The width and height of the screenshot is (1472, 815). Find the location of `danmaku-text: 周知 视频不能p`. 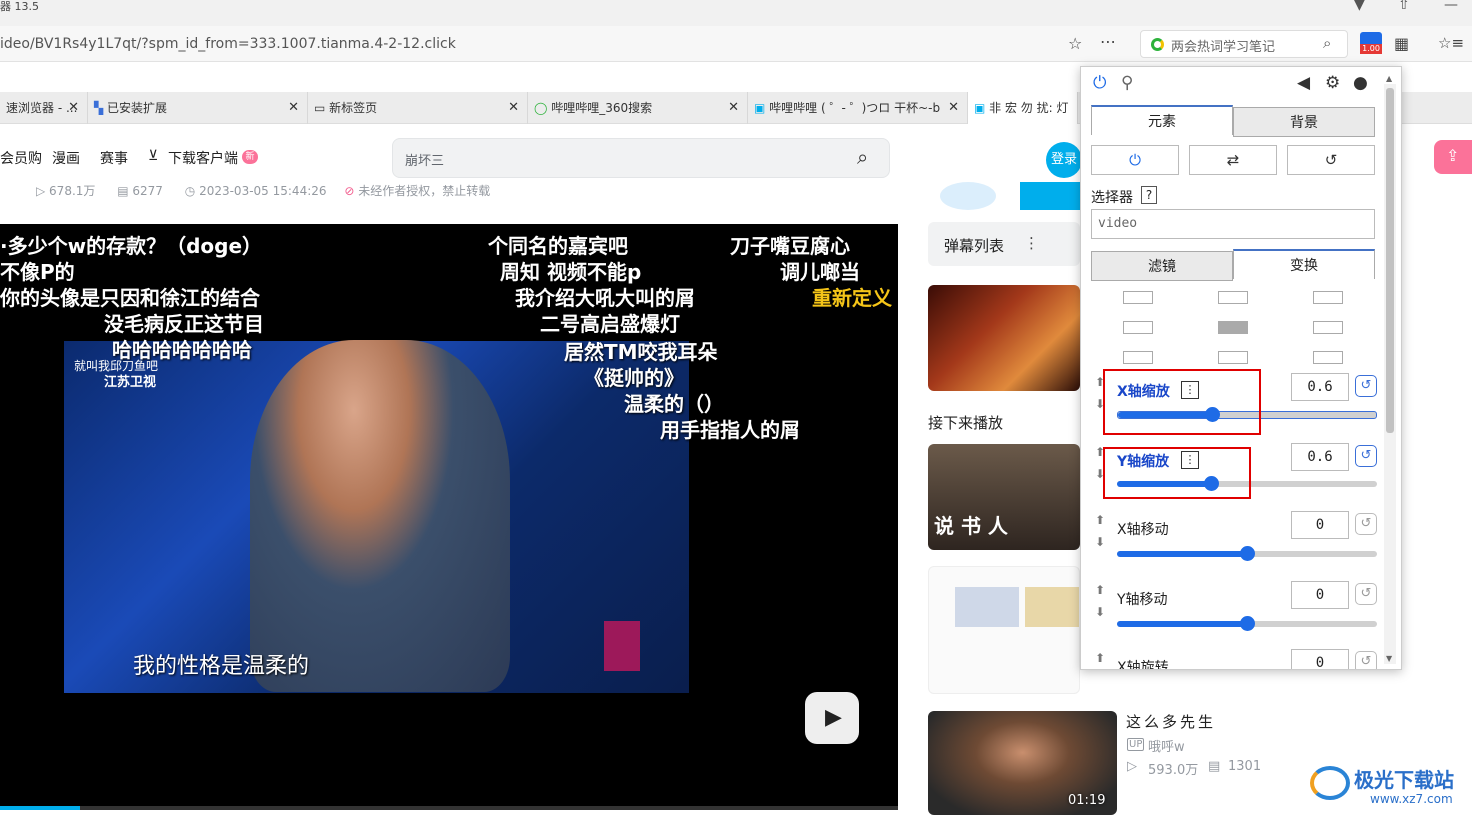

danmaku-text: 周知 视频不能p is located at coordinates (571, 272).